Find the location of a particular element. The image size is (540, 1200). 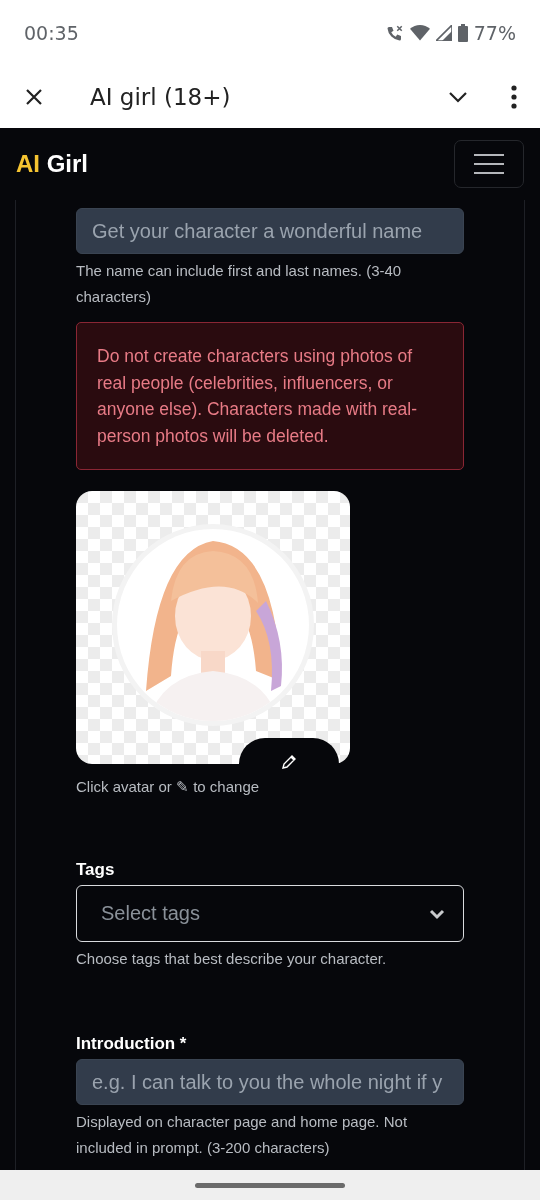

pencil-icon is located at coordinates (289, 762).